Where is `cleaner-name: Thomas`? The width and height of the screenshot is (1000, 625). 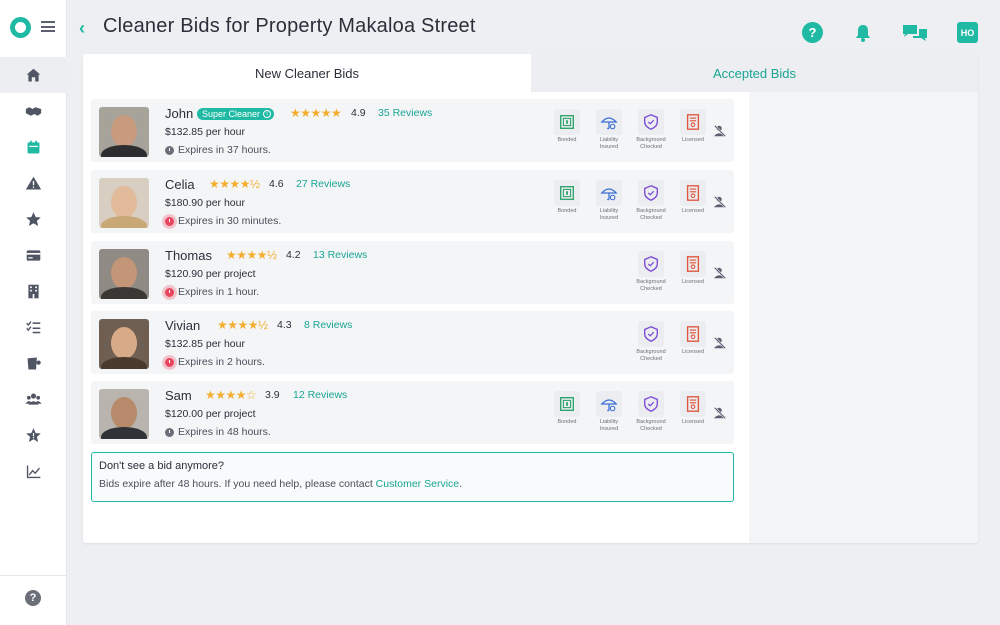
cleaner-name: Thomas is located at coordinates (188, 255).